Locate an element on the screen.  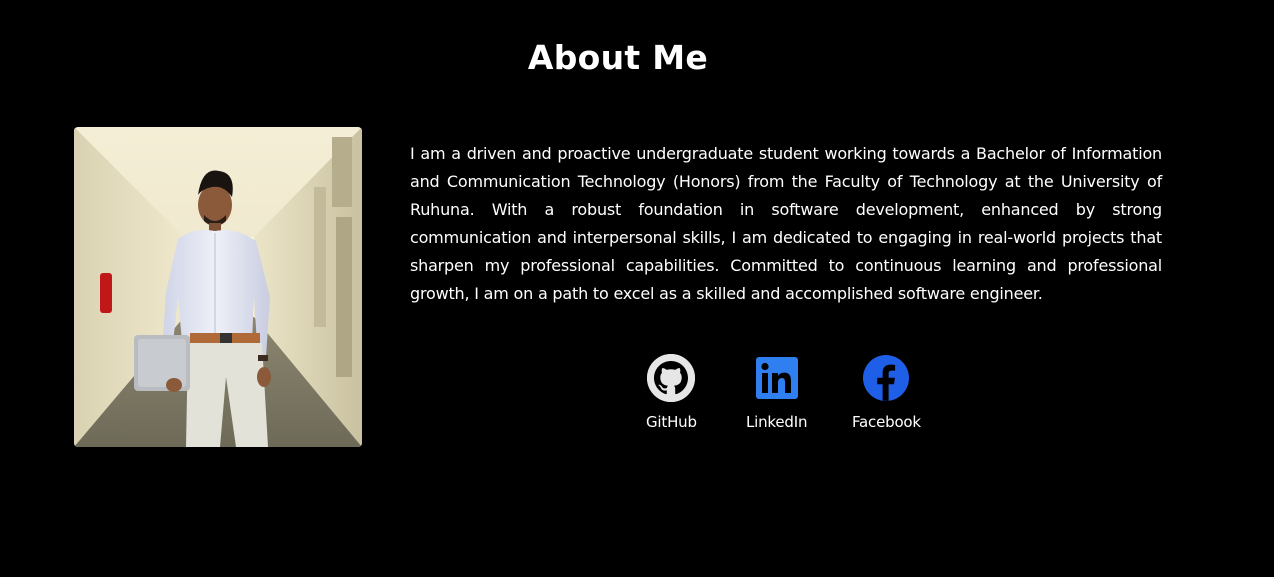
linkedin-link: LinkedIn is located at coordinates (776, 392).